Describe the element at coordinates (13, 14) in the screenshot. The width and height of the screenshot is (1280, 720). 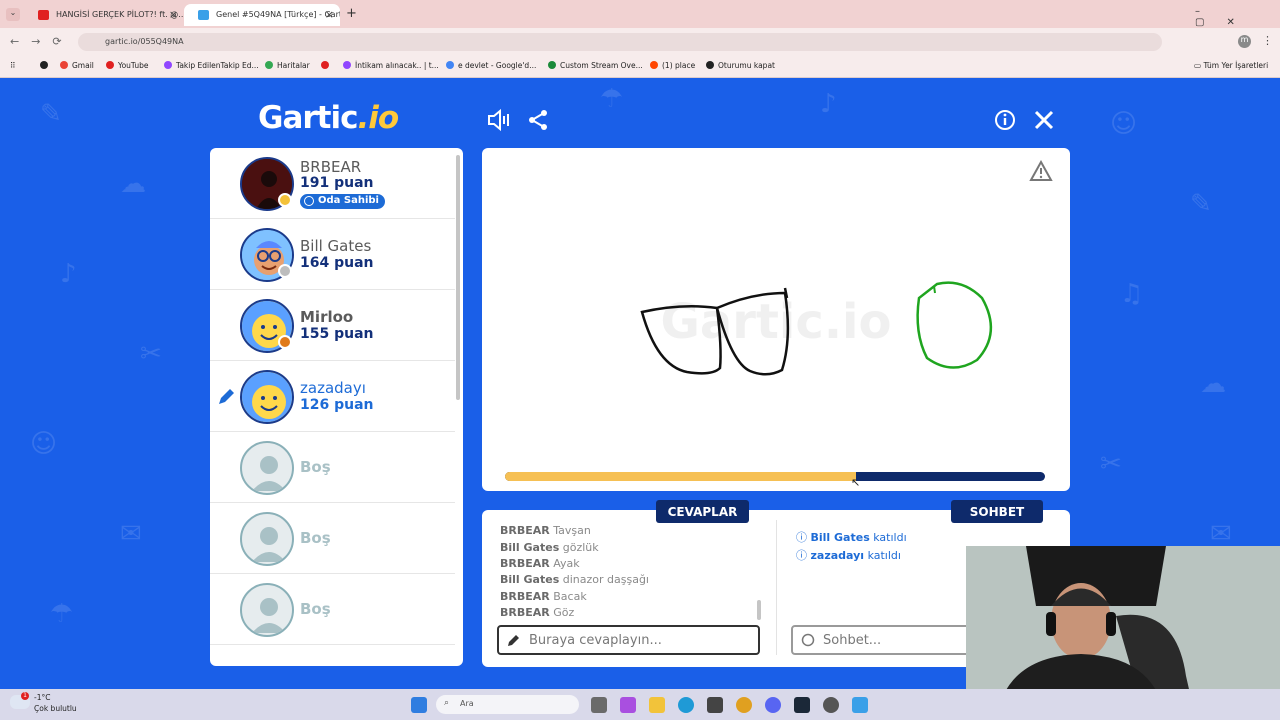
I see `tab-search-button: ⌄` at that location.